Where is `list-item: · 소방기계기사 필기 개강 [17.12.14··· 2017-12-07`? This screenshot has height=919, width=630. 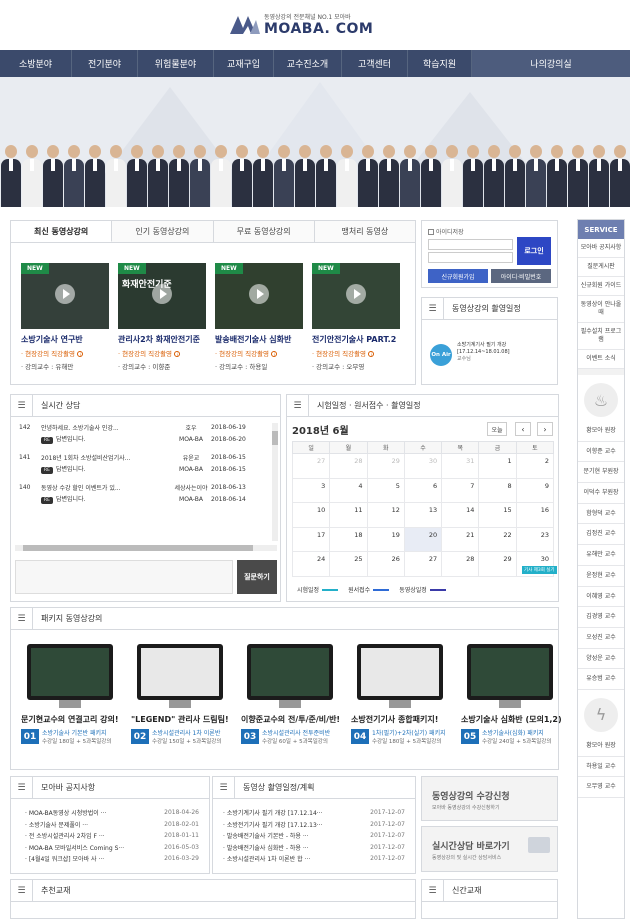 list-item: · 소방기계기사 필기 개강 [17.12.14··· 2017-12-07 is located at coordinates (314, 813).